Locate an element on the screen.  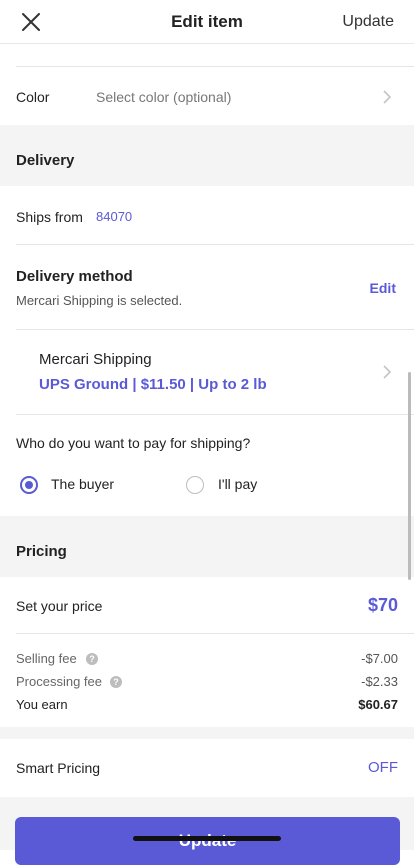
carrier-title: Mercari Shipping is located at coordinates (95, 359).